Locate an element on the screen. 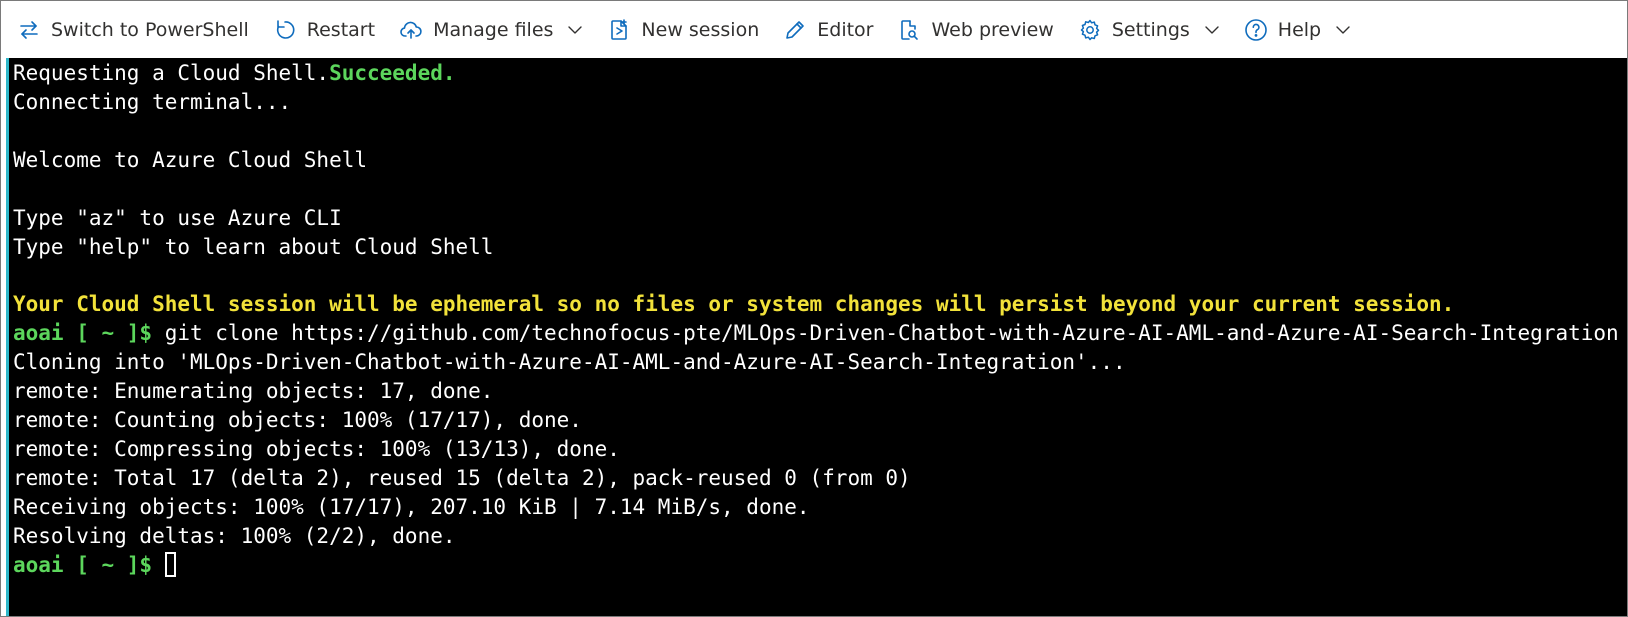 The height and width of the screenshot is (617, 1628). editor-label: Editor is located at coordinates (845, 29).